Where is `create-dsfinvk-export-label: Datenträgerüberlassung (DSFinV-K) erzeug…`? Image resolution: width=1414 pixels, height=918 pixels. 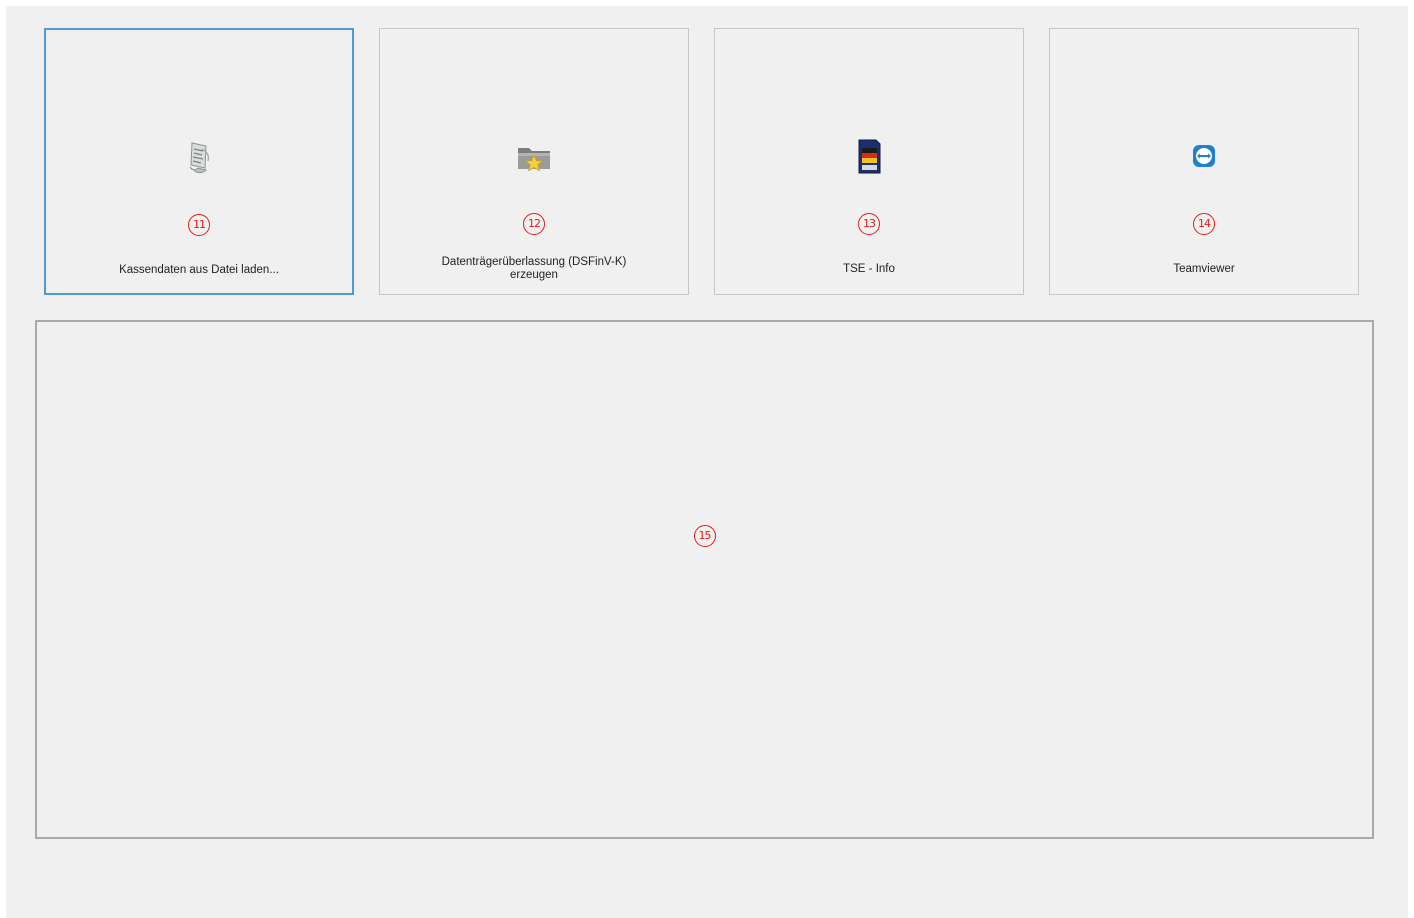
create-dsfinvk-export-label: Datenträgerüberlassung (DSFinV-K) erzeug… is located at coordinates (534, 268).